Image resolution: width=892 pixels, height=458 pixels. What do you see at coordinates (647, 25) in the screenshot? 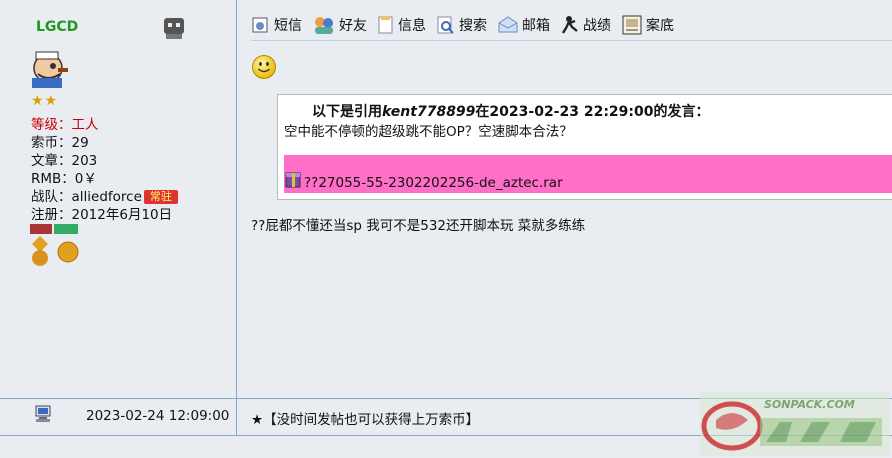
I see `toolbar-case: 案底` at bounding box center [647, 25].